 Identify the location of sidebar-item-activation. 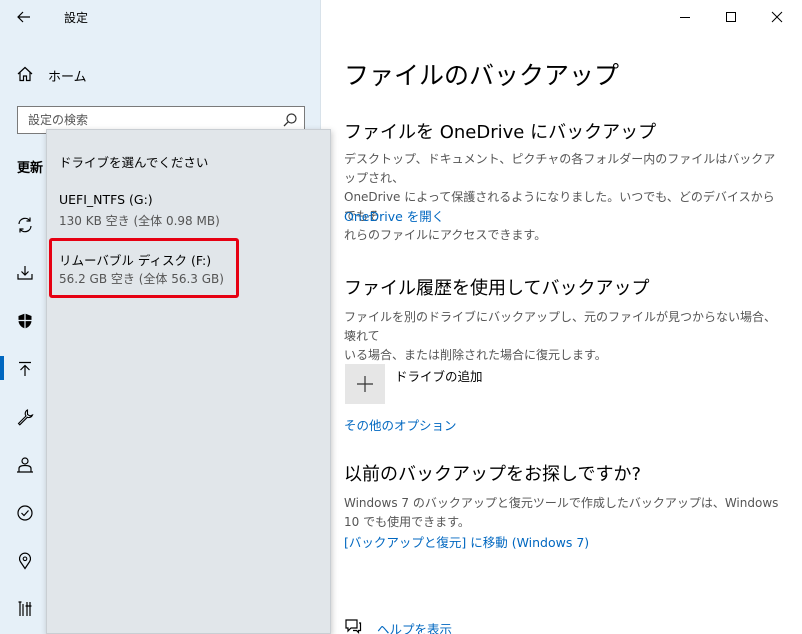
(25, 513).